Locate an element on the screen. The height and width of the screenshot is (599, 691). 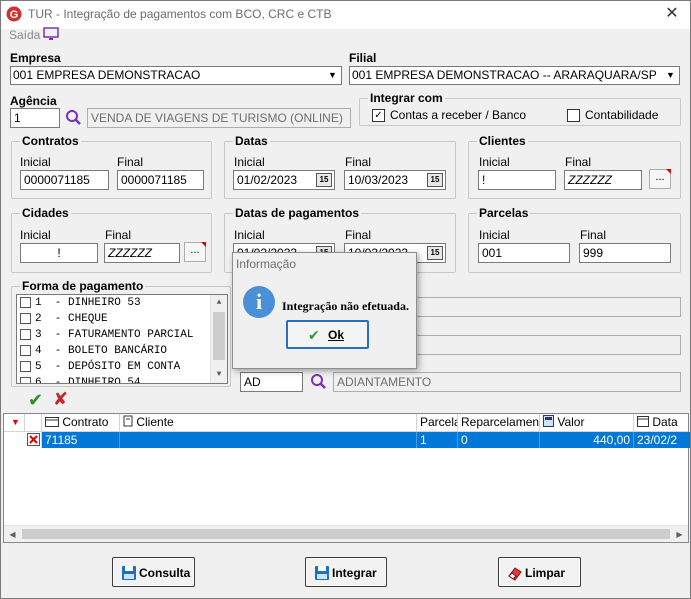
table-row: 71185 1 0 440,00 23/02/2 is located at coordinates (366, 440).